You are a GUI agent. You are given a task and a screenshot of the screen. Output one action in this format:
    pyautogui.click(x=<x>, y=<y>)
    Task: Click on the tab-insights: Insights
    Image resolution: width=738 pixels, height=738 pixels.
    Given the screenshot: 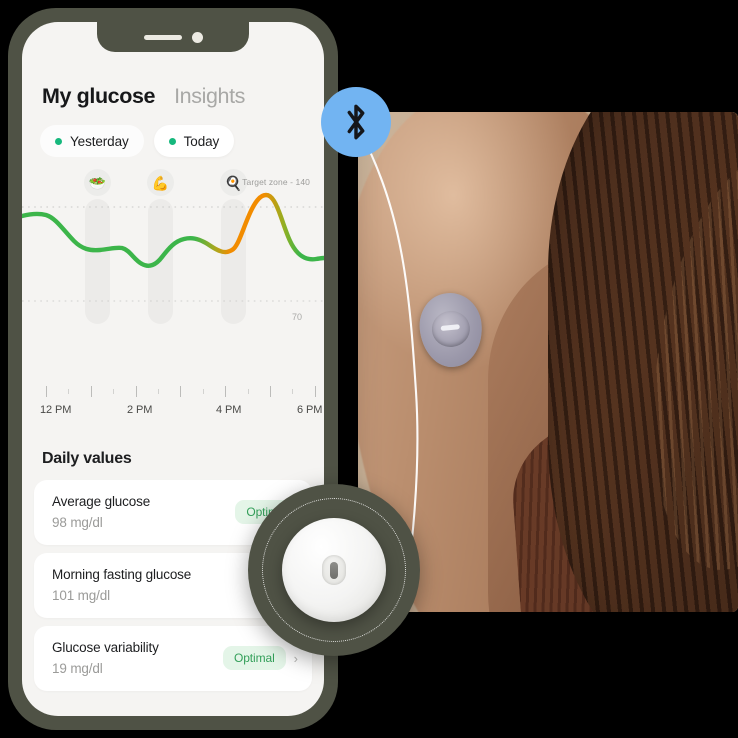 What is the action you would take?
    pyautogui.click(x=209, y=96)
    